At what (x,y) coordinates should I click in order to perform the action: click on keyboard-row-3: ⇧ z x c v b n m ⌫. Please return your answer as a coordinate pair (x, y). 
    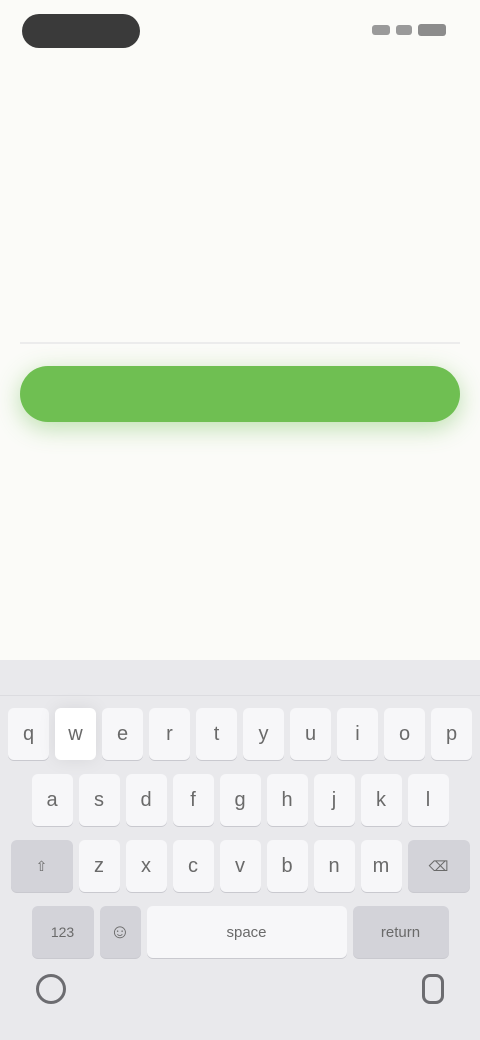
    Looking at the image, I should click on (240, 866).